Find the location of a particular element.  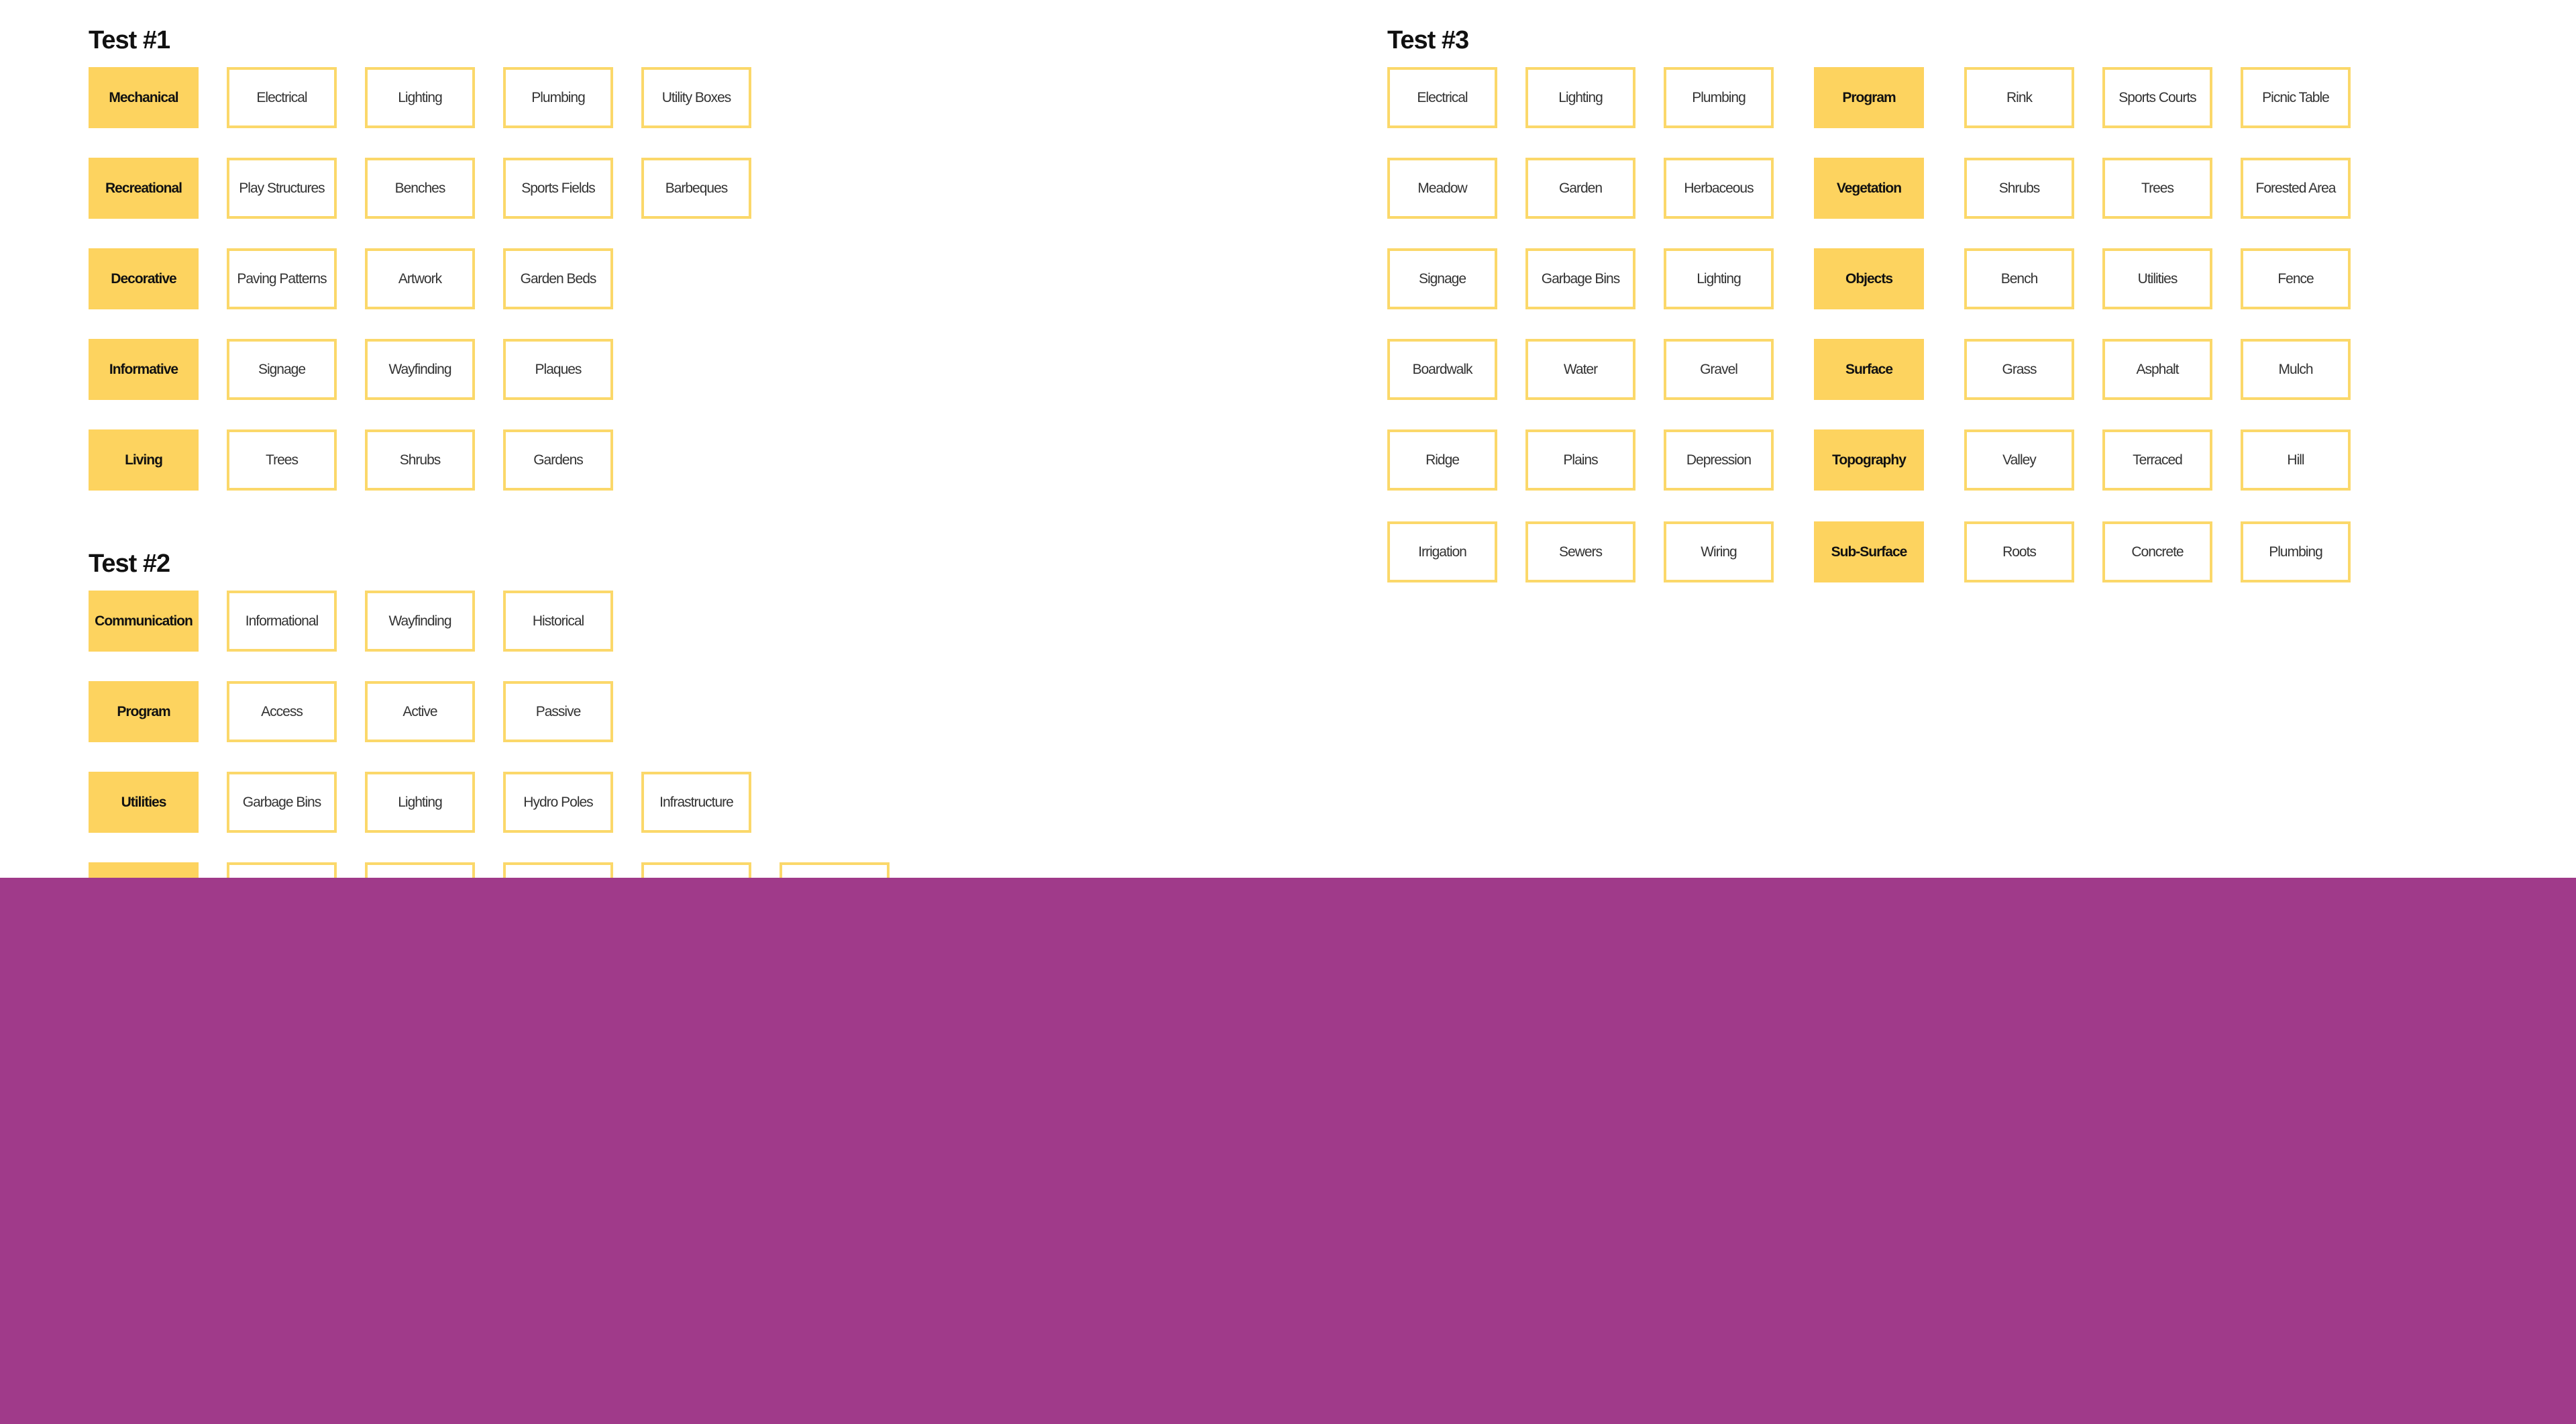

item-card: Valley is located at coordinates (2019, 460).